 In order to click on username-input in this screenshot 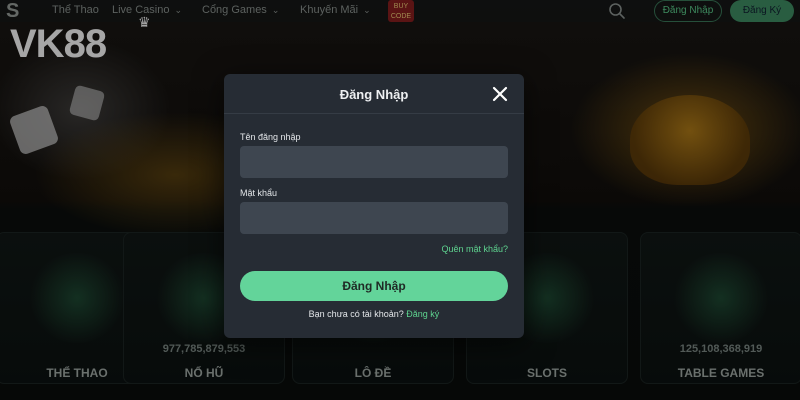, I will do `click(374, 162)`.